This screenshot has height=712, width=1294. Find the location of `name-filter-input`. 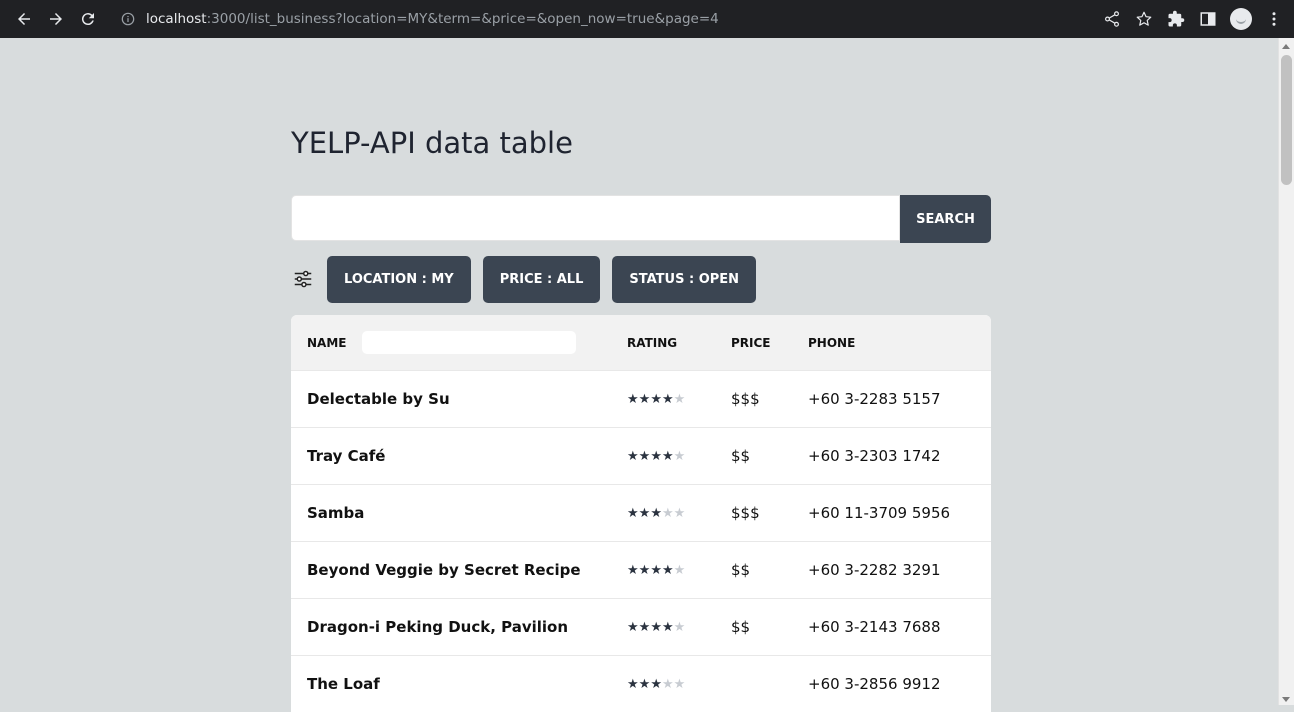

name-filter-input is located at coordinates (469, 342).